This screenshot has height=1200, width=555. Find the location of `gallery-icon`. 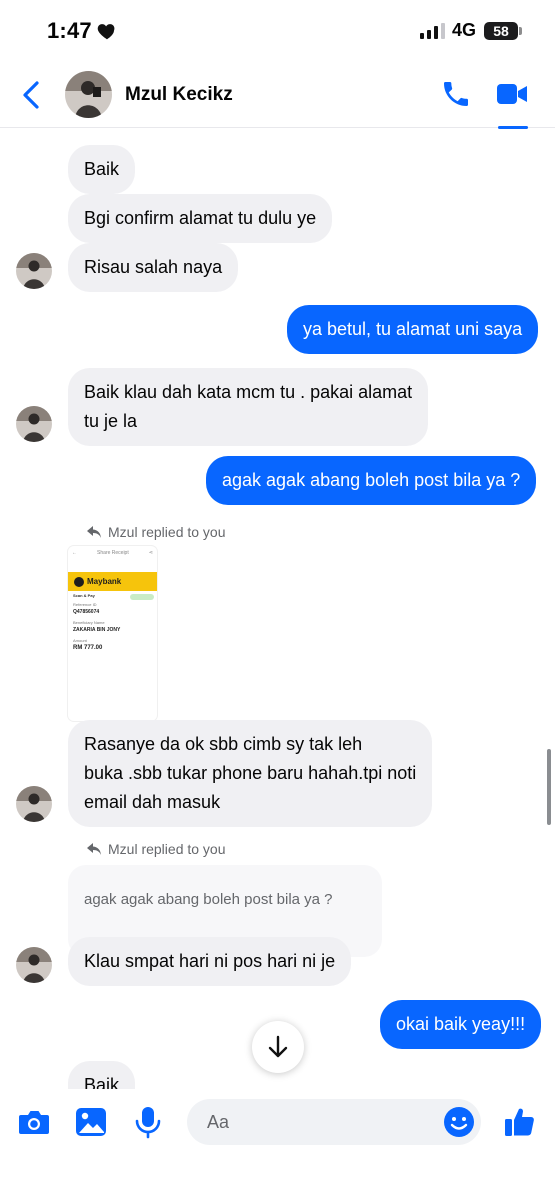

gallery-icon is located at coordinates (91, 1122).